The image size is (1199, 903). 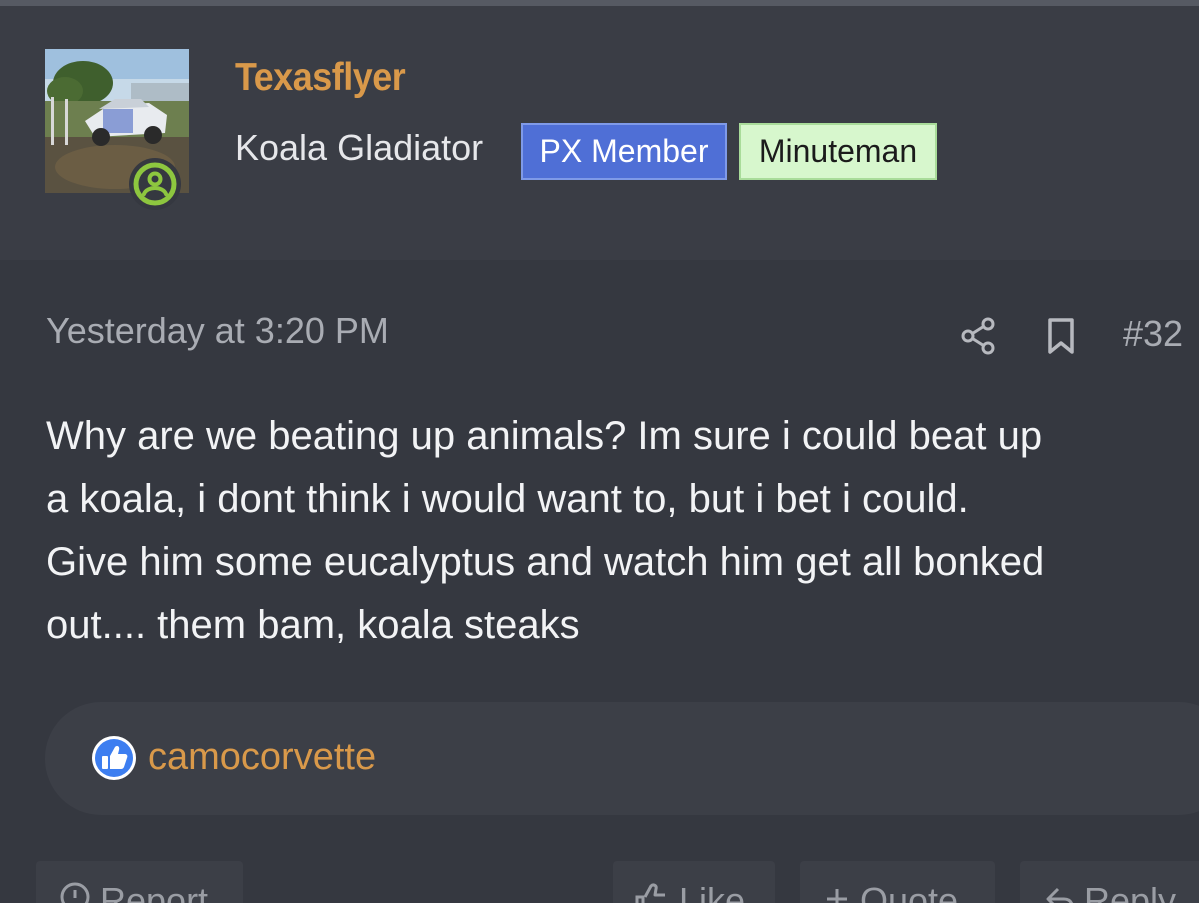 What do you see at coordinates (154, 891) in the screenshot?
I see `report-label: Report` at bounding box center [154, 891].